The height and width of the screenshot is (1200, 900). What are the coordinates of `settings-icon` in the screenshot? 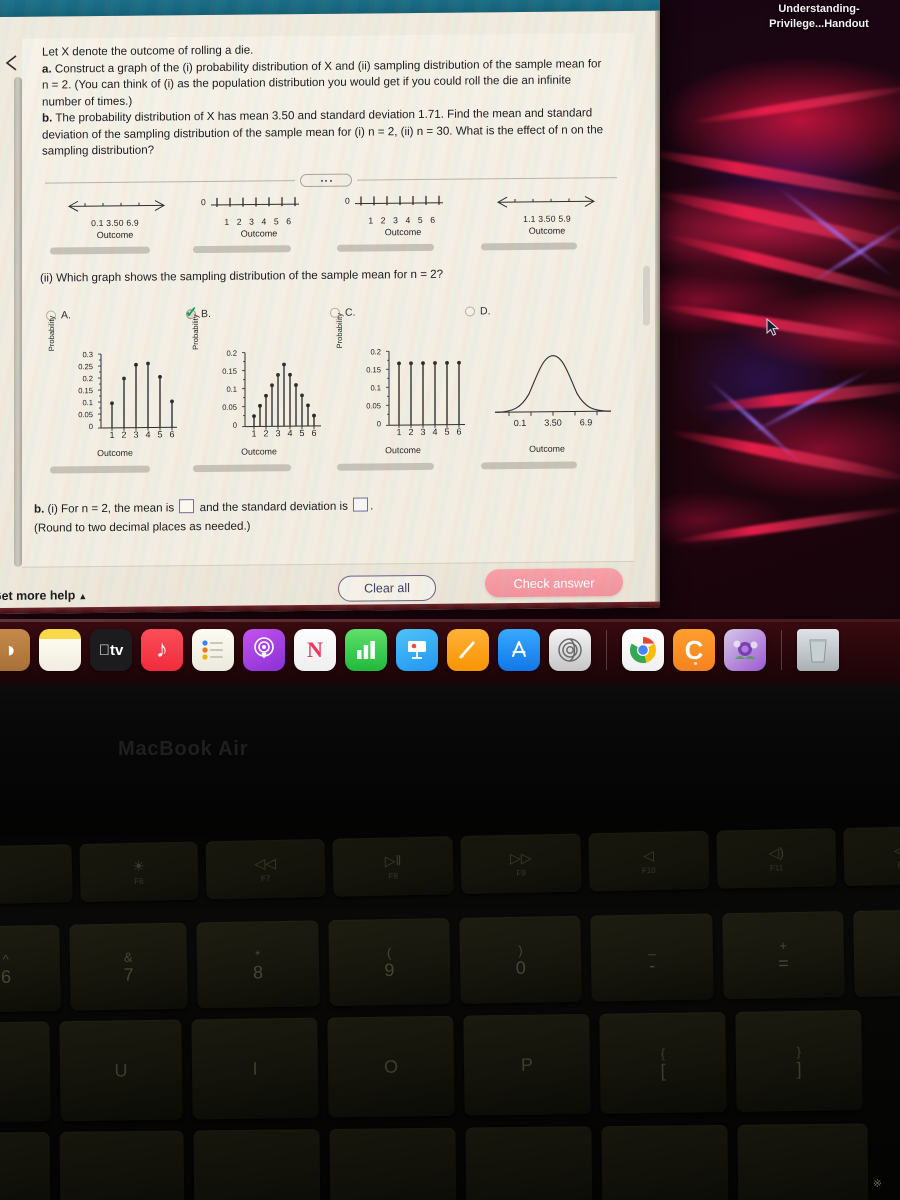 It's located at (570, 650).